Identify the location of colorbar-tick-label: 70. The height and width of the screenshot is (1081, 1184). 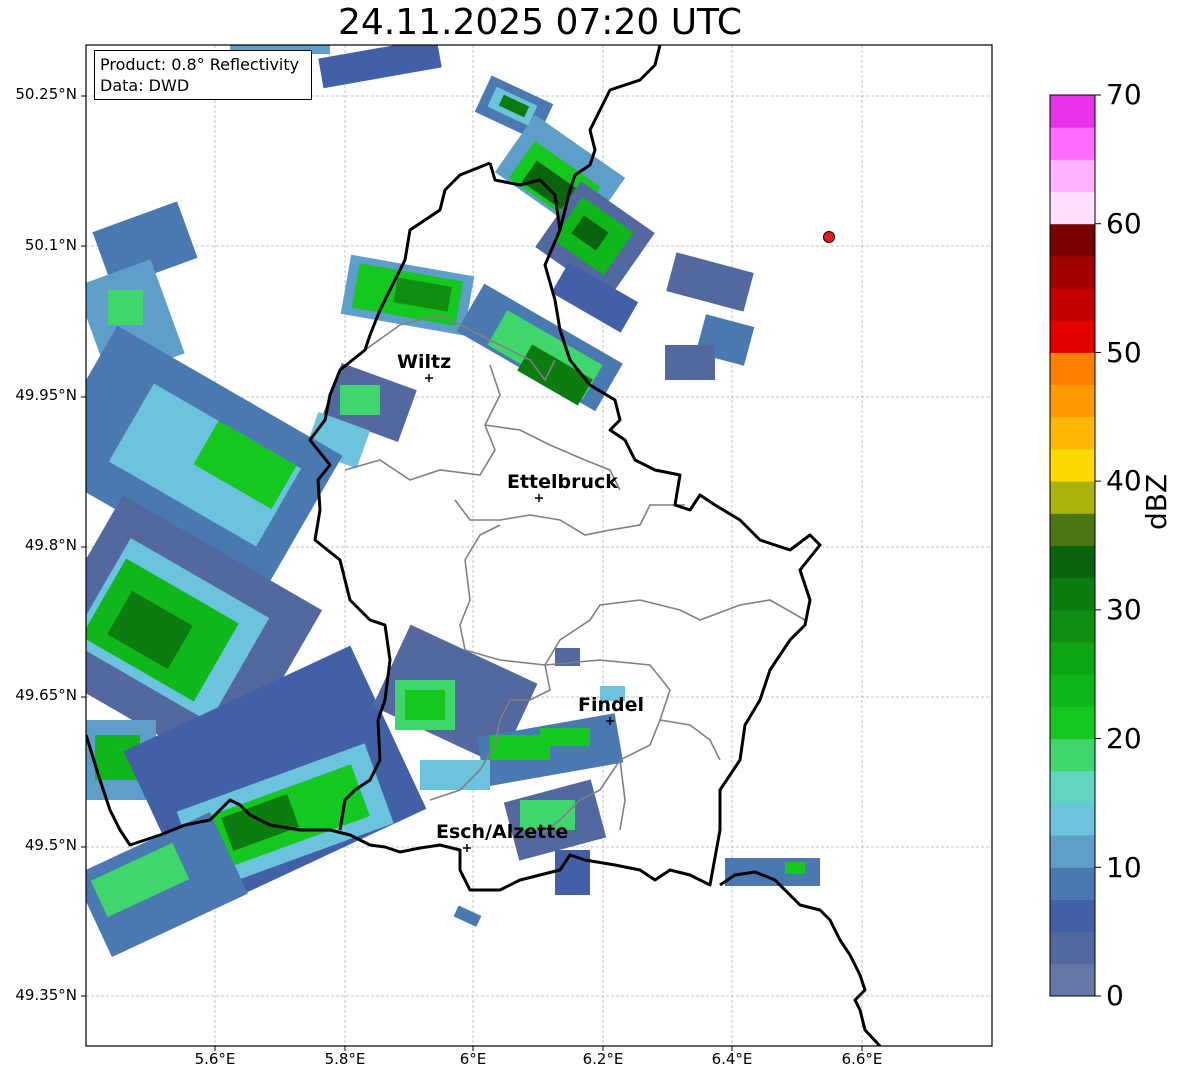
(1124, 94).